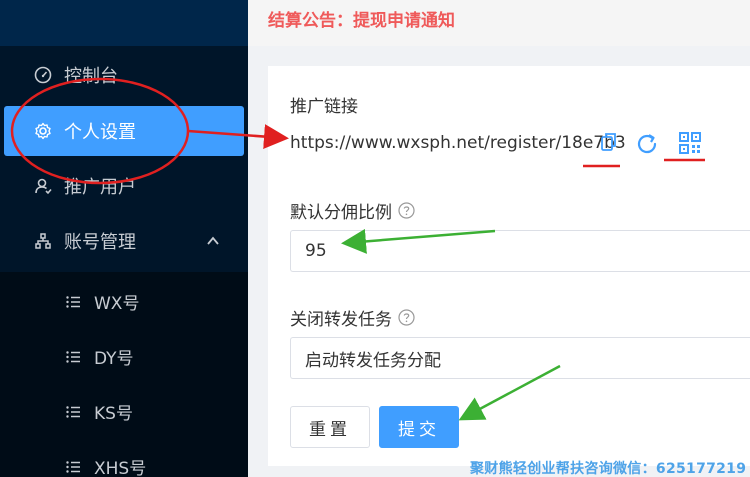 The image size is (750, 477). I want to click on sidebar-subitem-dy: DY号, so click(124, 356).